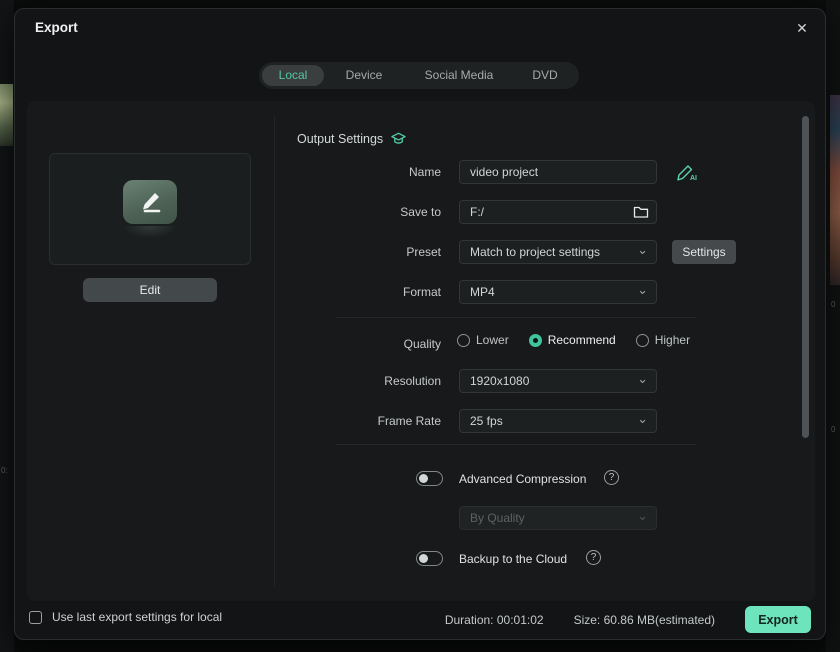 The height and width of the screenshot is (652, 840). What do you see at coordinates (581, 340) in the screenshot?
I see `quality-recommend-label: Recommend` at bounding box center [581, 340].